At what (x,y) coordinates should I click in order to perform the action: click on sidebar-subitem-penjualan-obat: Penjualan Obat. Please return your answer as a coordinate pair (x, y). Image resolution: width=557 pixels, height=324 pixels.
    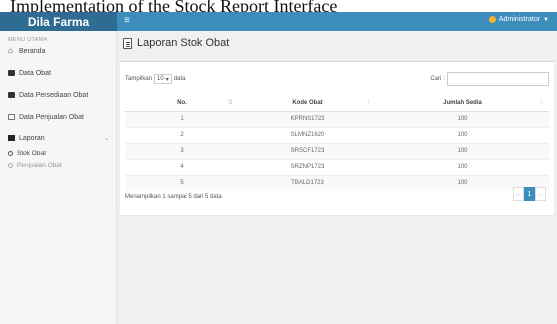
    Looking at the image, I should click on (58, 165).